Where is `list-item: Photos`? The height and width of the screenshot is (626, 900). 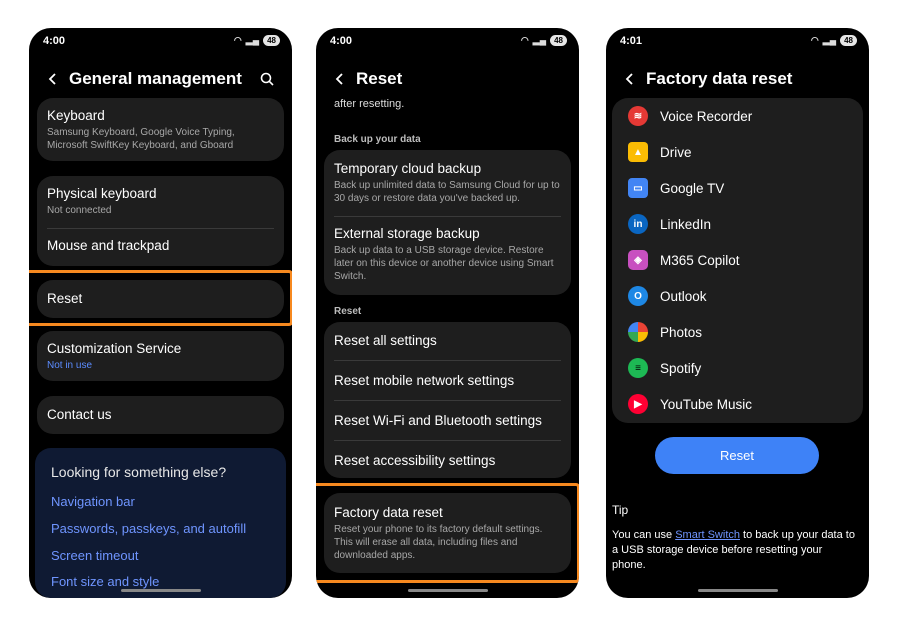
list-item: Photos is located at coordinates (665, 332).